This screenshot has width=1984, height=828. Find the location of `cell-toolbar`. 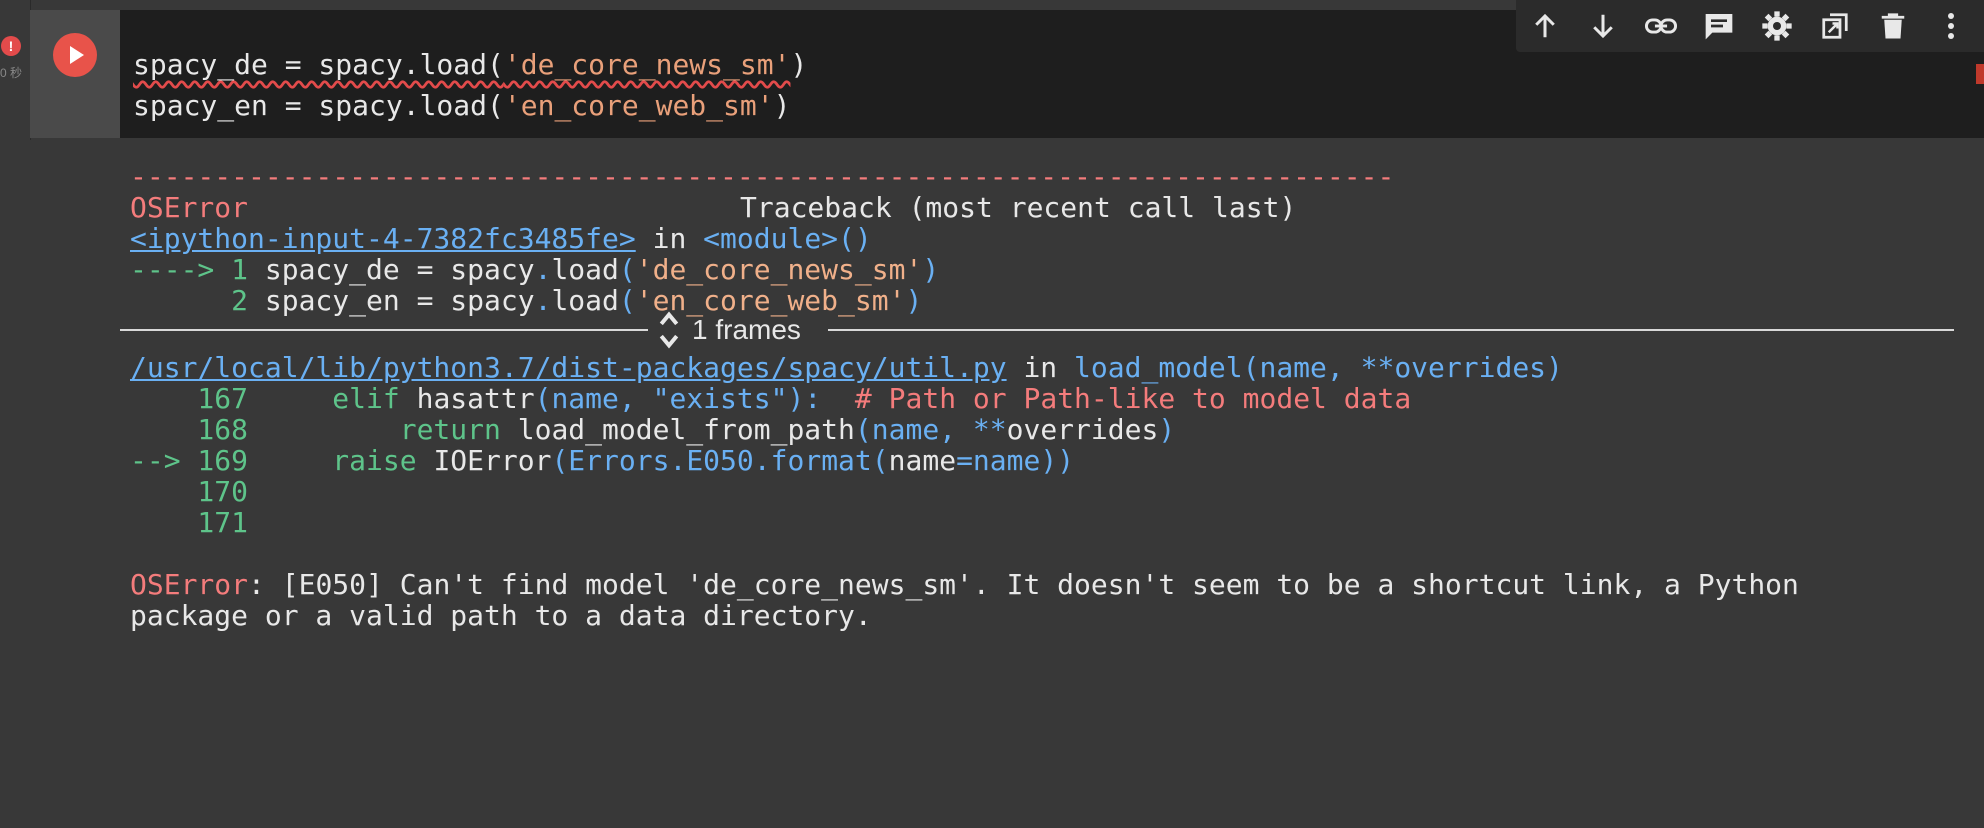

cell-toolbar is located at coordinates (1750, 26).